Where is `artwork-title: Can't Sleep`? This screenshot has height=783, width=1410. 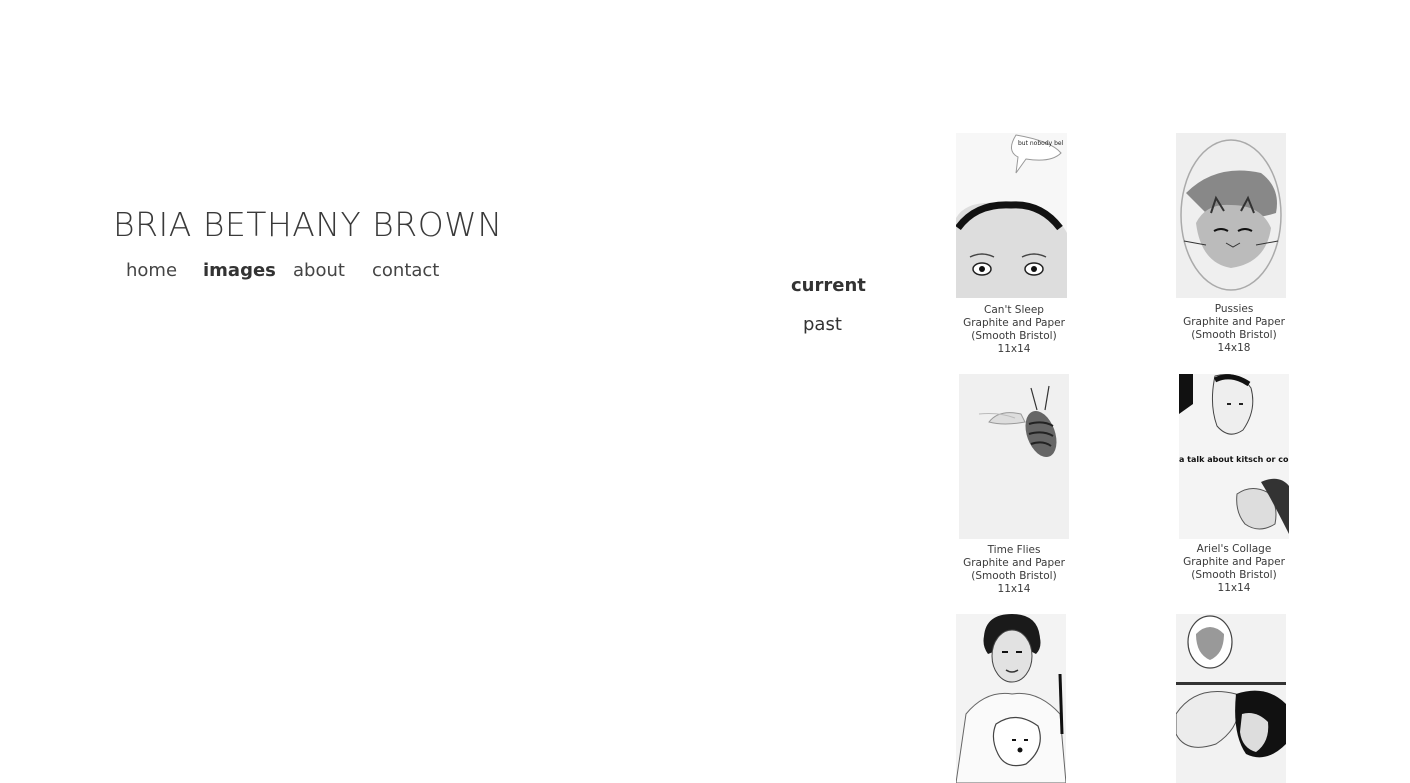
artwork-title: Can't Sleep is located at coordinates (1014, 310).